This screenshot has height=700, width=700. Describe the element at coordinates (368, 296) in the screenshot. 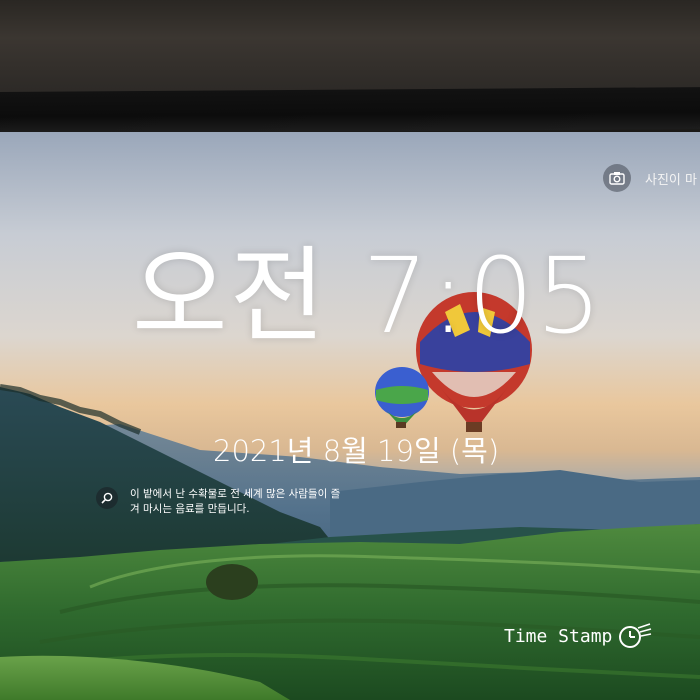

I see `lockscreen-clock: 오전 7:05` at that location.